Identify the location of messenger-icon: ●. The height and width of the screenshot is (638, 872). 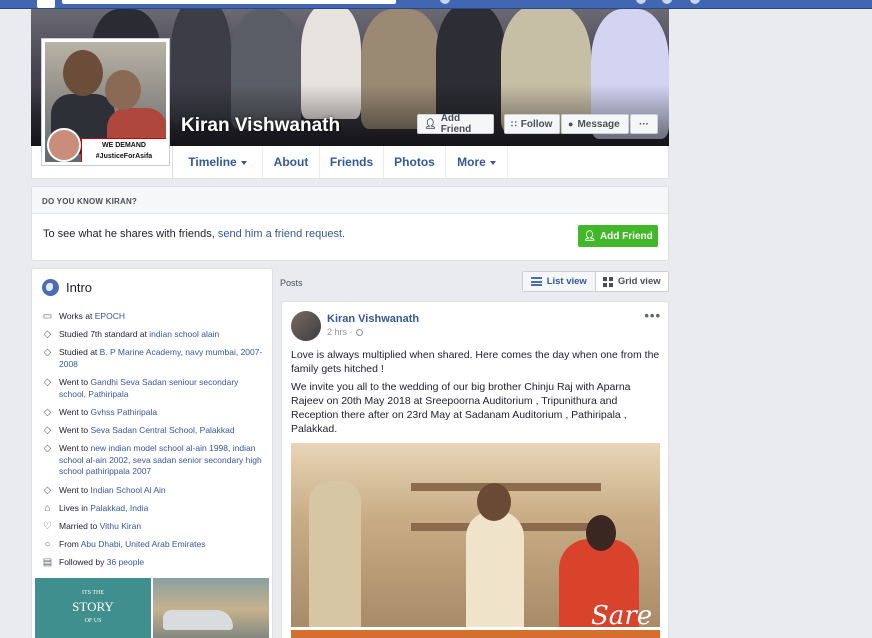
(571, 124).